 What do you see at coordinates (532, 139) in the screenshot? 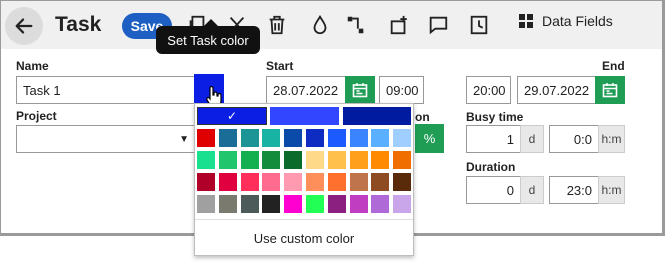
I see `busy-days-unit: d` at bounding box center [532, 139].